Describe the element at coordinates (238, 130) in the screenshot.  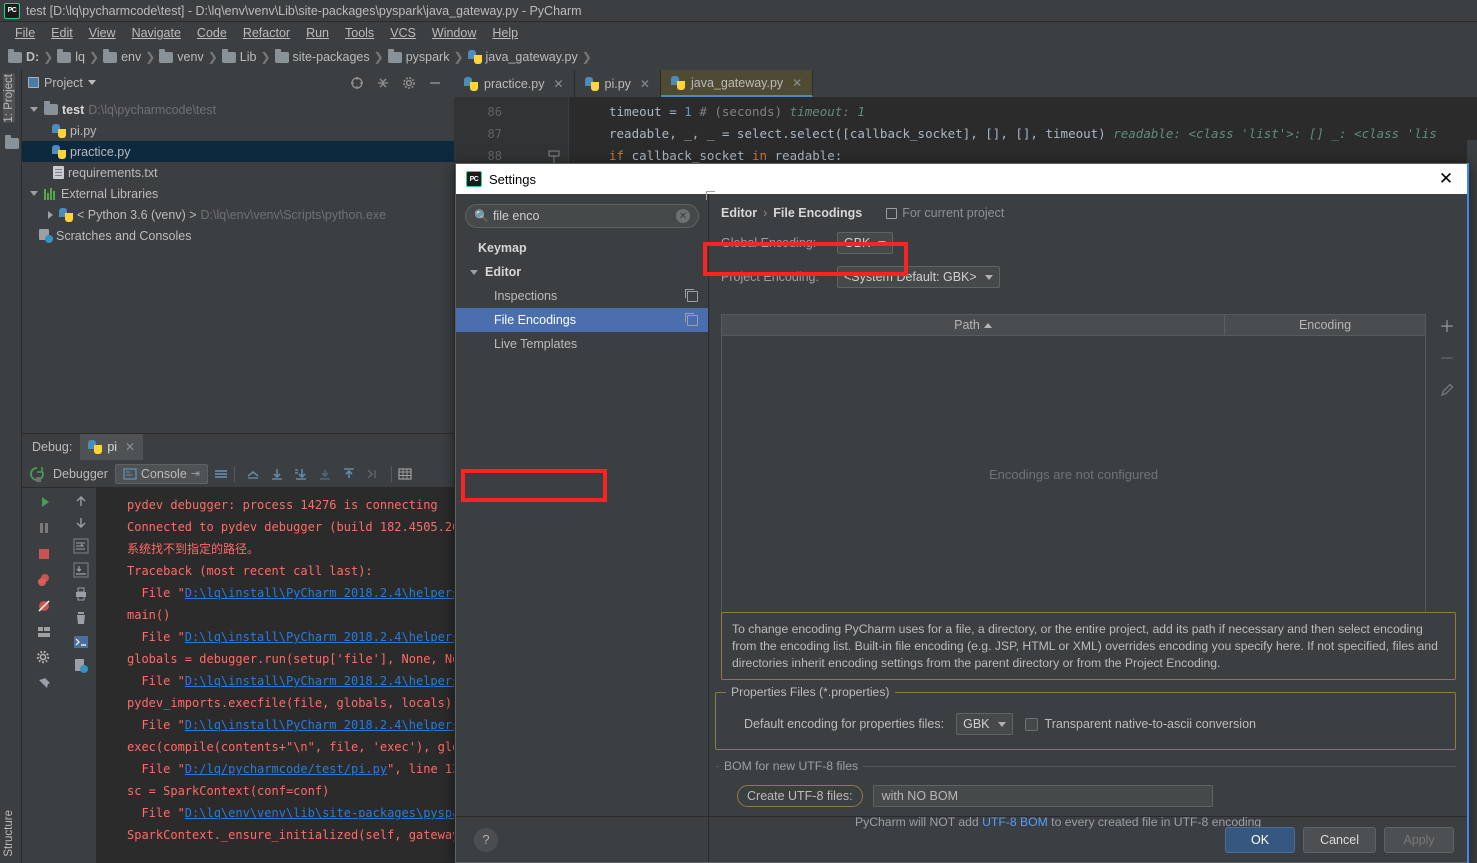
I see `tree-node-pi-py: pi.py` at that location.